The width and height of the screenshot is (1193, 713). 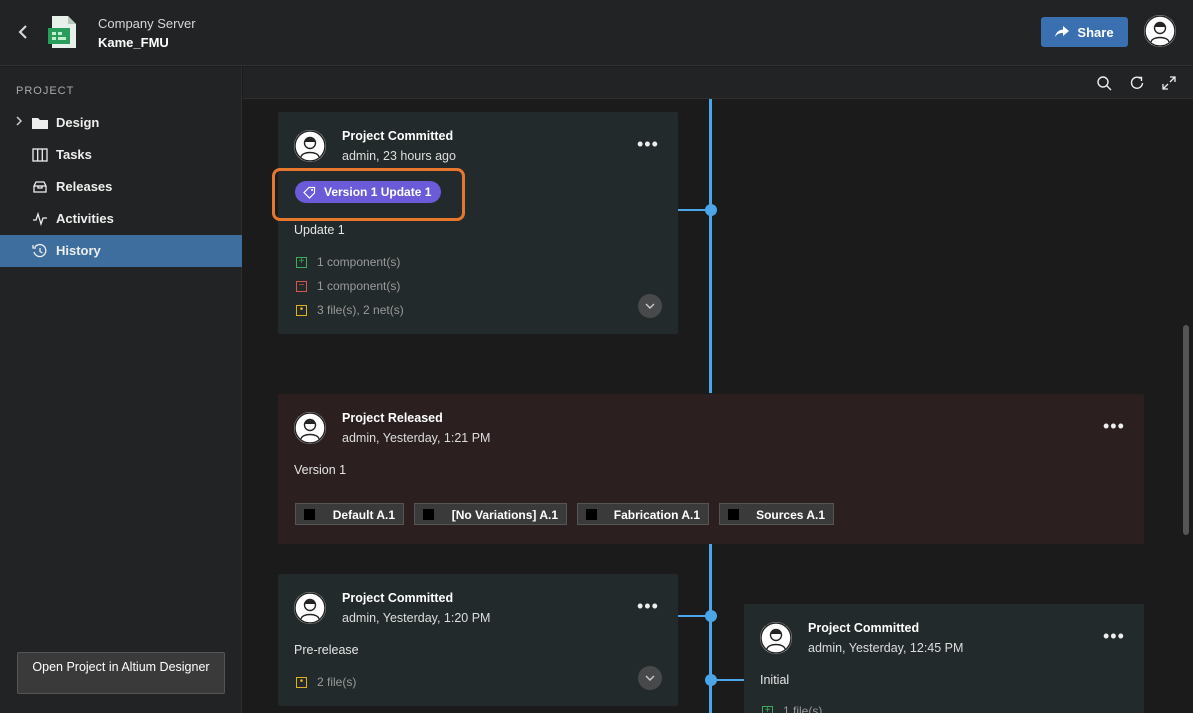 I want to click on release-item: [No Variations] A.1, so click(x=490, y=514).